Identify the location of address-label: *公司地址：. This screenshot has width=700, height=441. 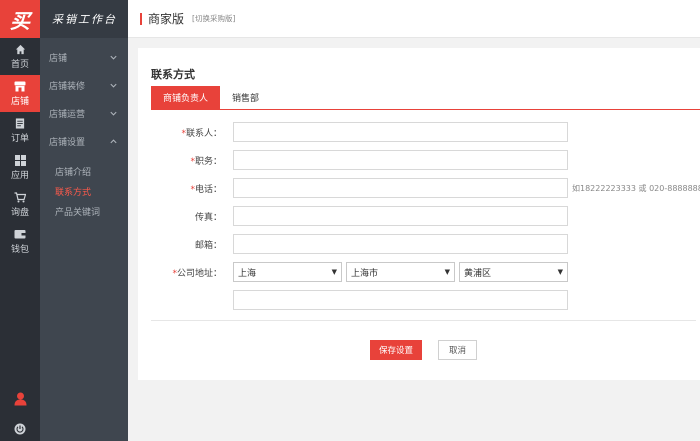
(197, 273).